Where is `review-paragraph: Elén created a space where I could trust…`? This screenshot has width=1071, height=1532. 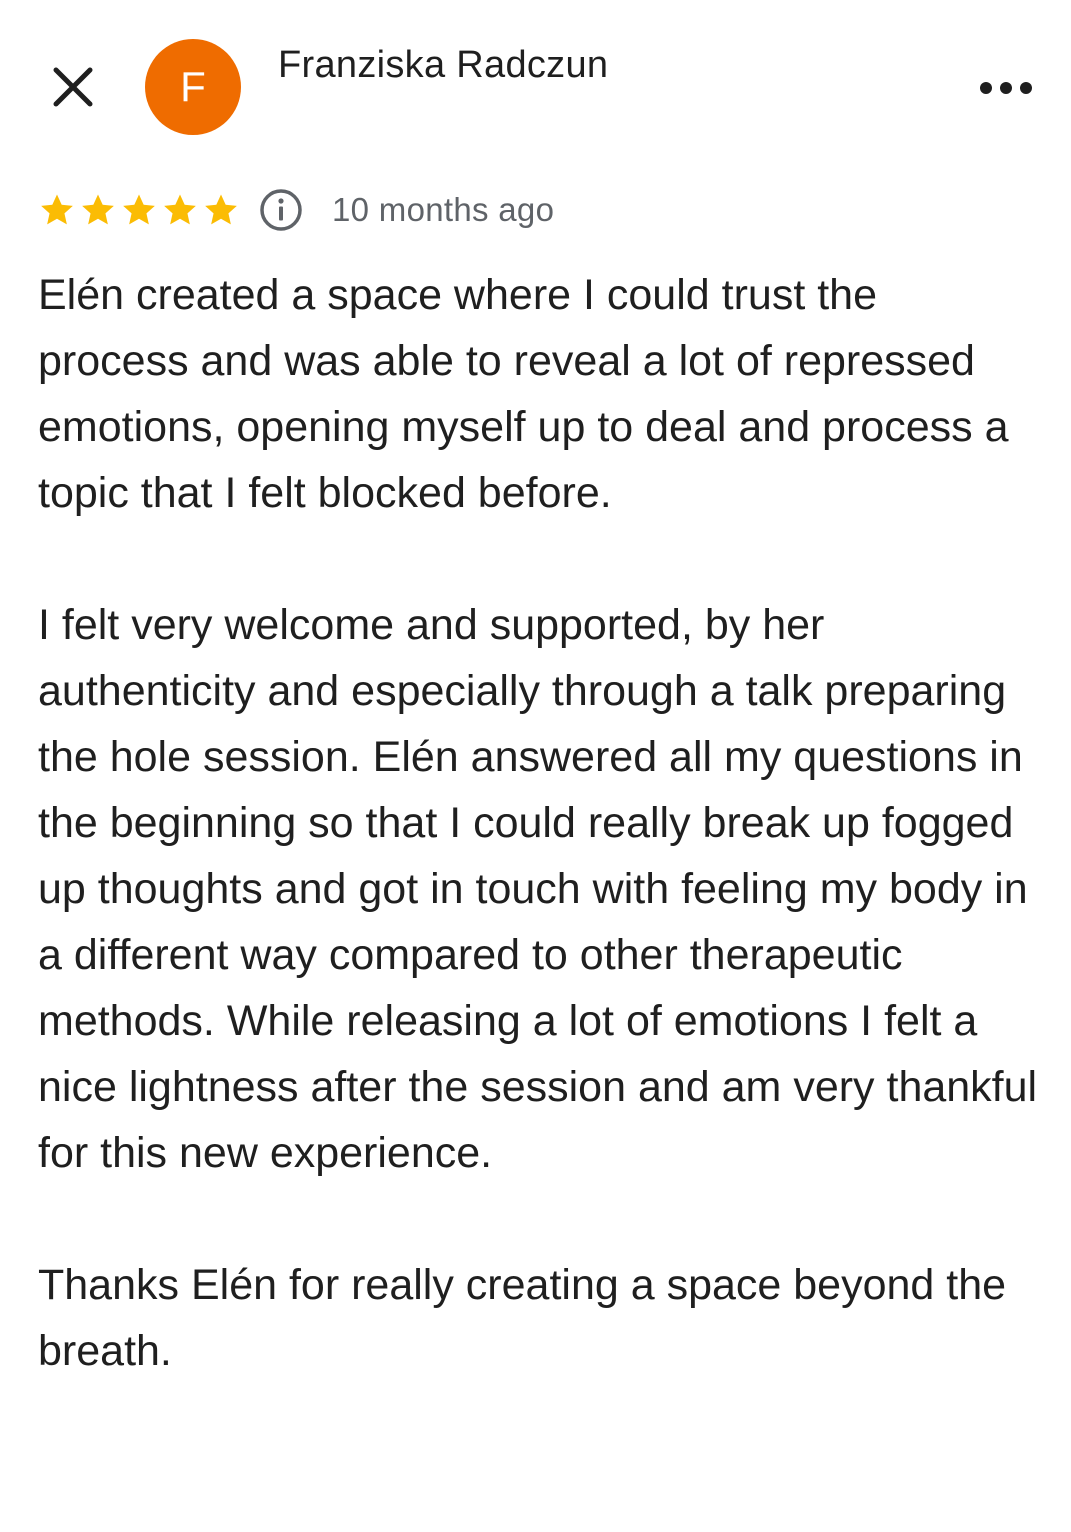 review-paragraph: Elén created a space where I could trust… is located at coordinates (523, 394).